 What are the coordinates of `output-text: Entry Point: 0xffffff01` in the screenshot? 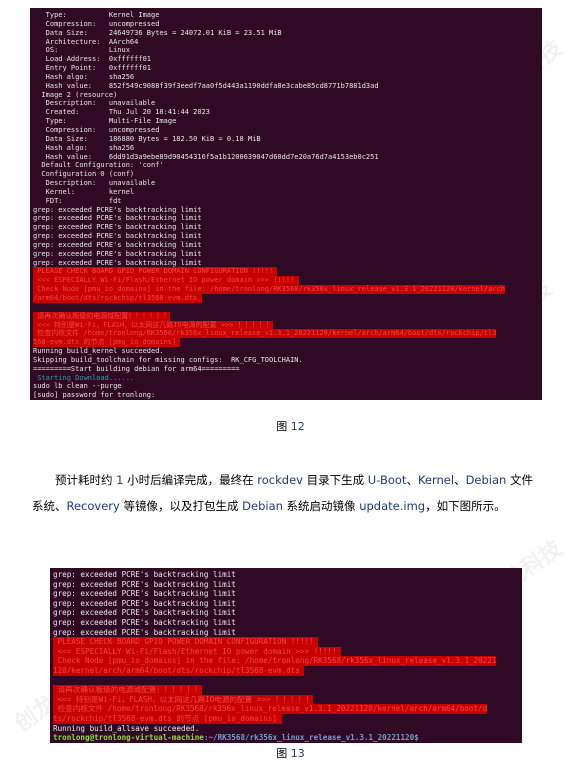 It's located at (92, 68).